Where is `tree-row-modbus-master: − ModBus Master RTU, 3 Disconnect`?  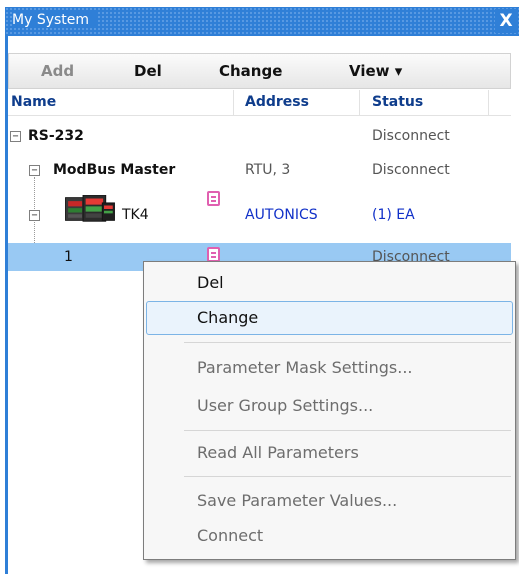 tree-row-modbus-master: − ModBus Master RTU, 3 Disconnect is located at coordinates (259, 171).